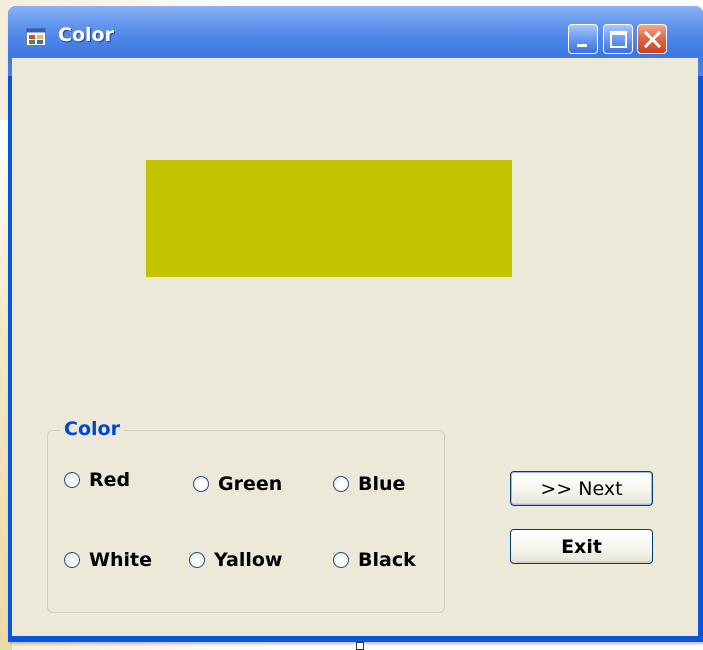 The width and height of the screenshot is (703, 650). Describe the element at coordinates (382, 484) in the screenshot. I see `radio-label: Blue` at that location.